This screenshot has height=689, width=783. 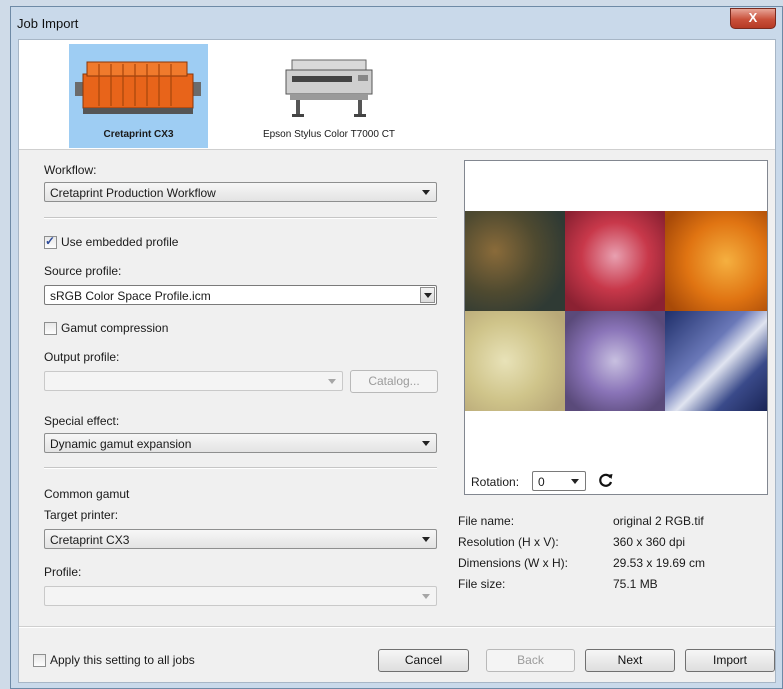 I want to click on file-size-label: File size:, so click(x=482, y=584).